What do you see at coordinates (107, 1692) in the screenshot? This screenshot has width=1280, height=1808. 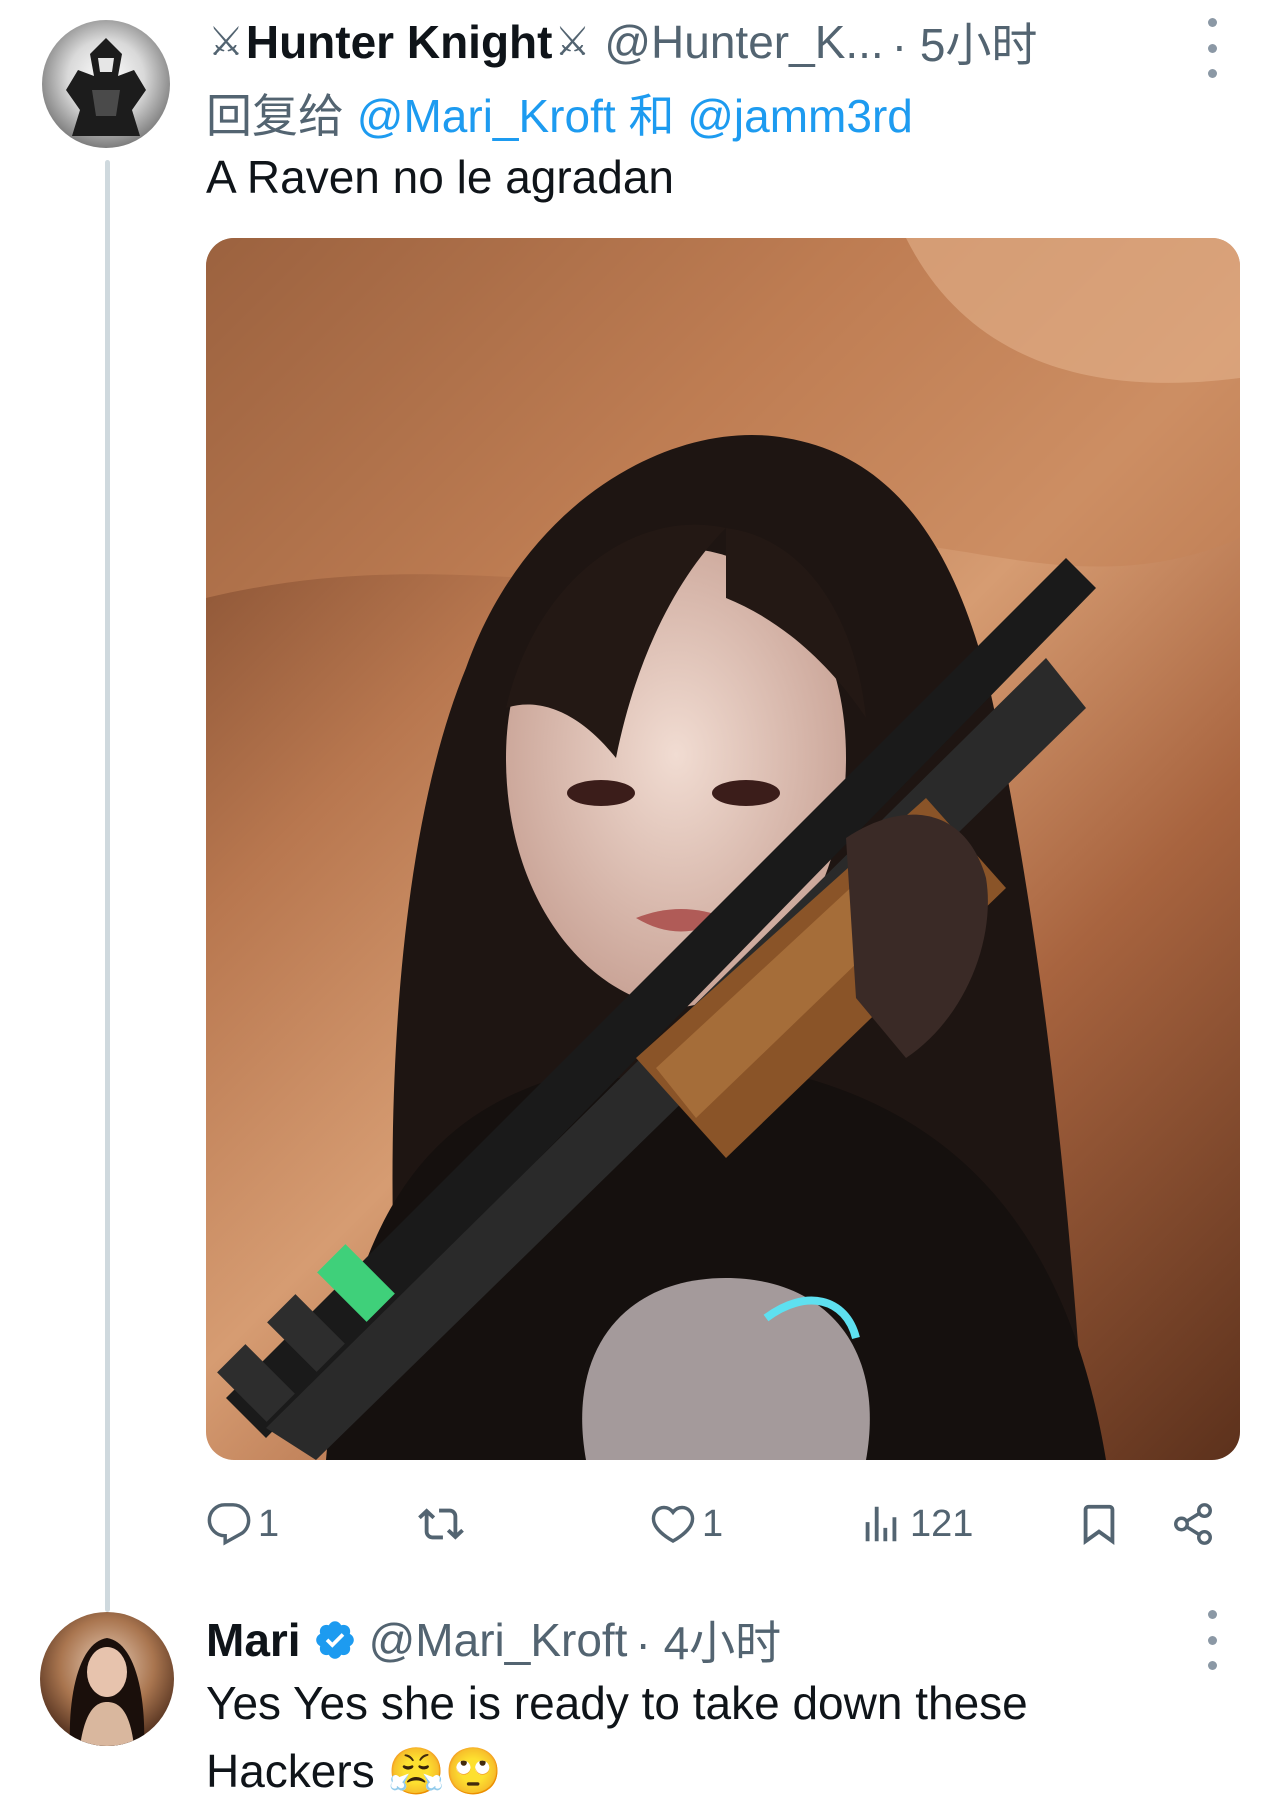 I see `mari-avatar-art` at bounding box center [107, 1692].